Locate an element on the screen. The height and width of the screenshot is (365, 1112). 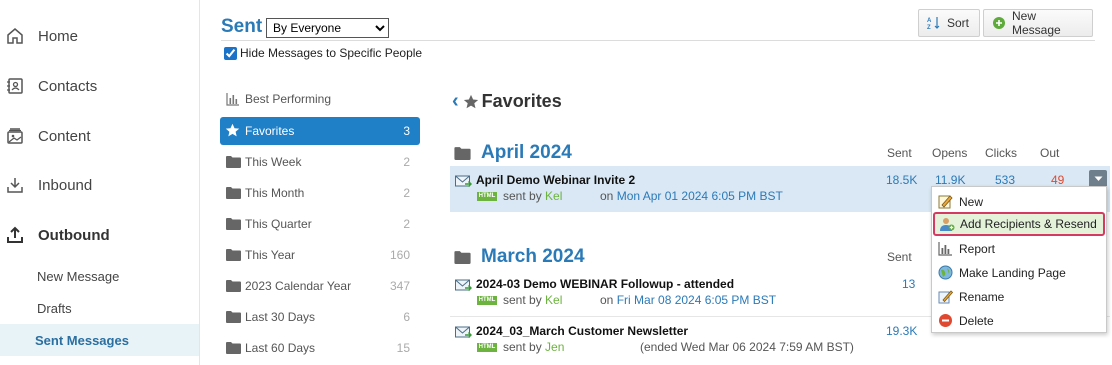
message-title: April Demo Webinar Invite 2 is located at coordinates (555, 180).